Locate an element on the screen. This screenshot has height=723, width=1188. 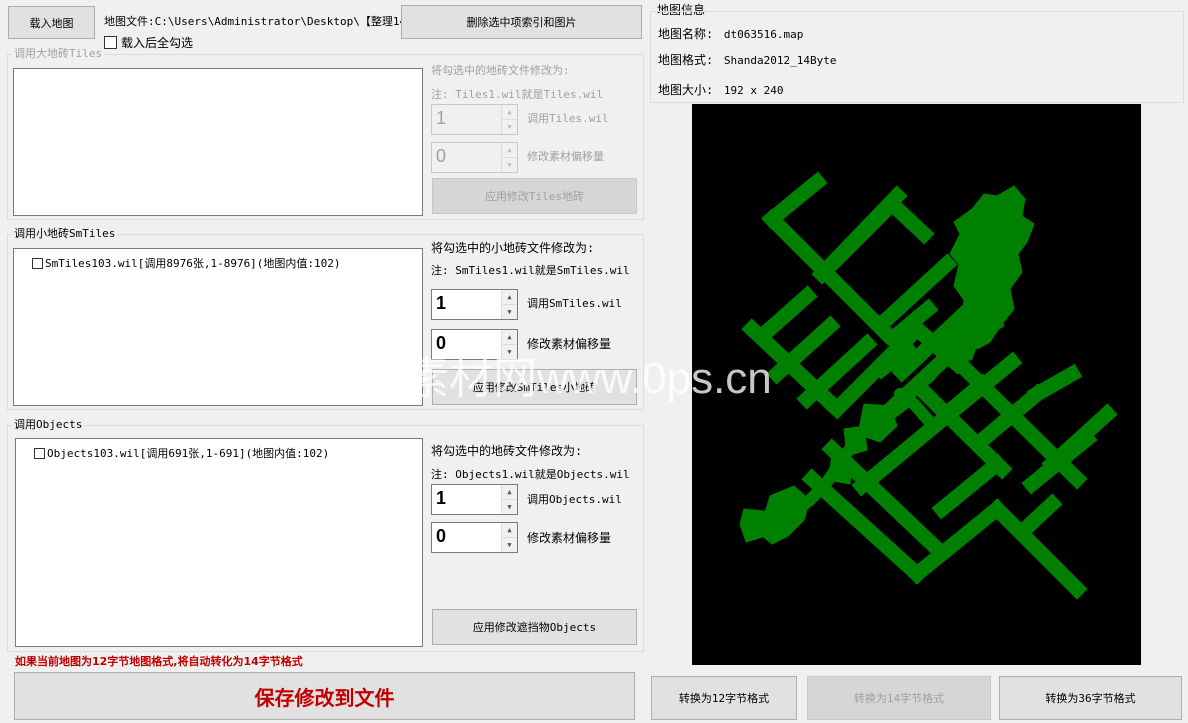
convert-36byte-button: 转换为36字节格式 is located at coordinates (1090, 698).